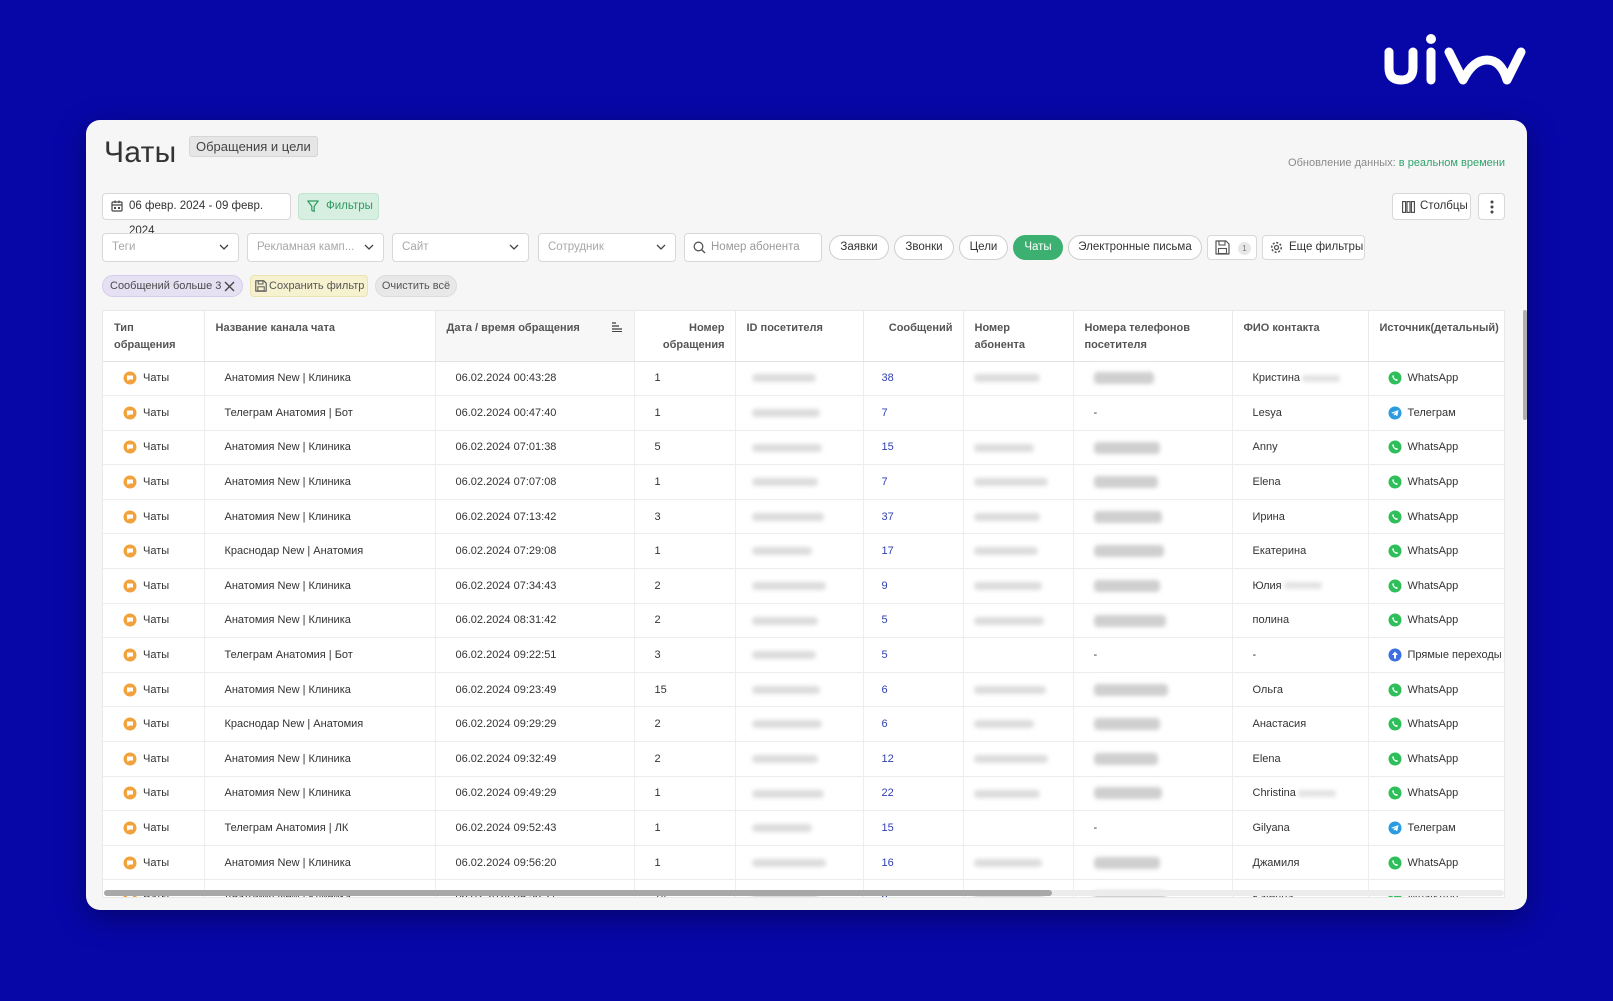  What do you see at coordinates (1038, 247) in the screenshot?
I see `type-pill-chats: Чаты` at bounding box center [1038, 247].